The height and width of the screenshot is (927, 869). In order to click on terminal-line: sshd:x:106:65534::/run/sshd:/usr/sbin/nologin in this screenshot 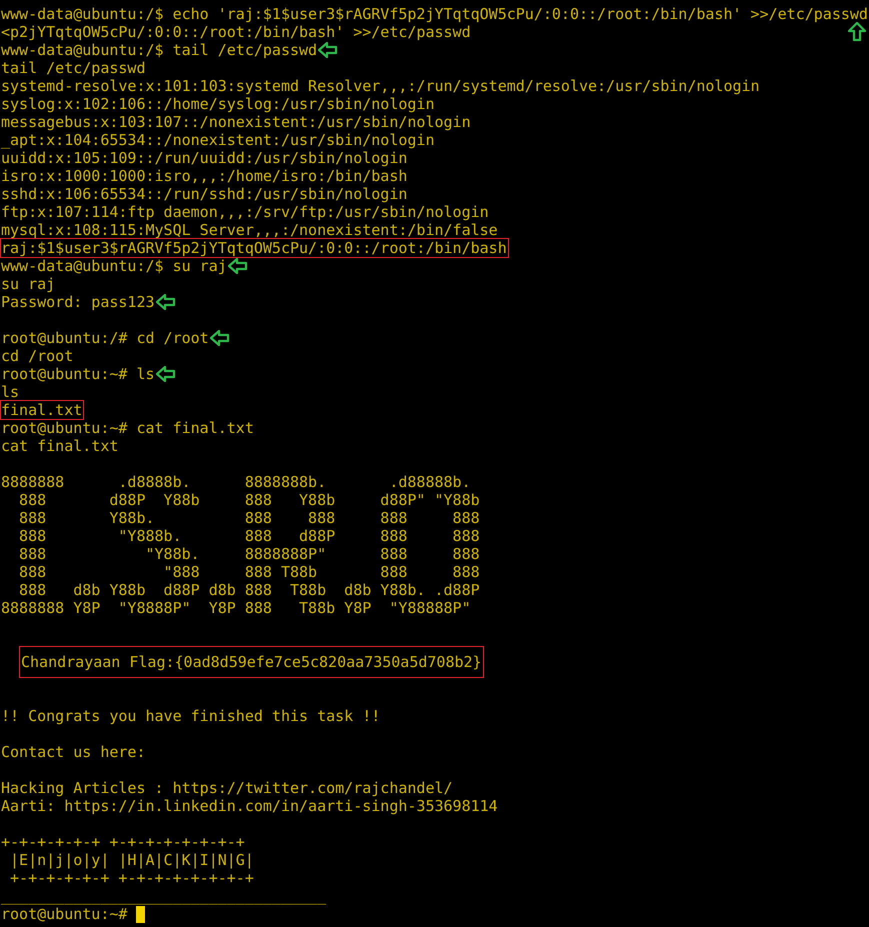, I will do `click(204, 194)`.